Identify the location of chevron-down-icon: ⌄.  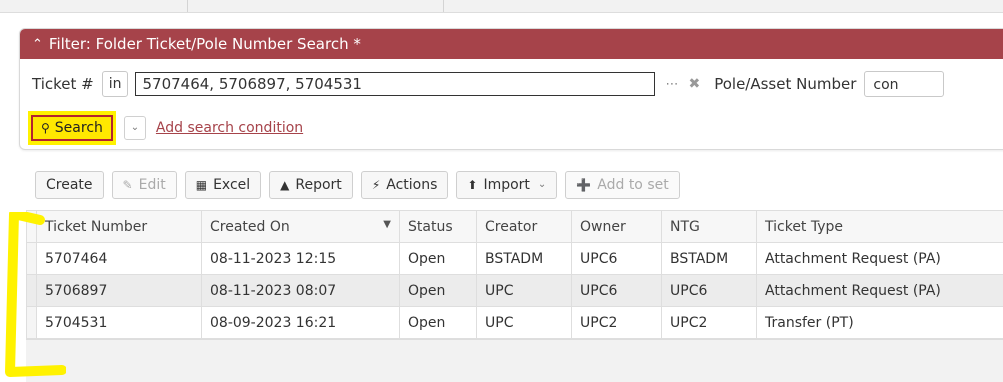
(542, 185).